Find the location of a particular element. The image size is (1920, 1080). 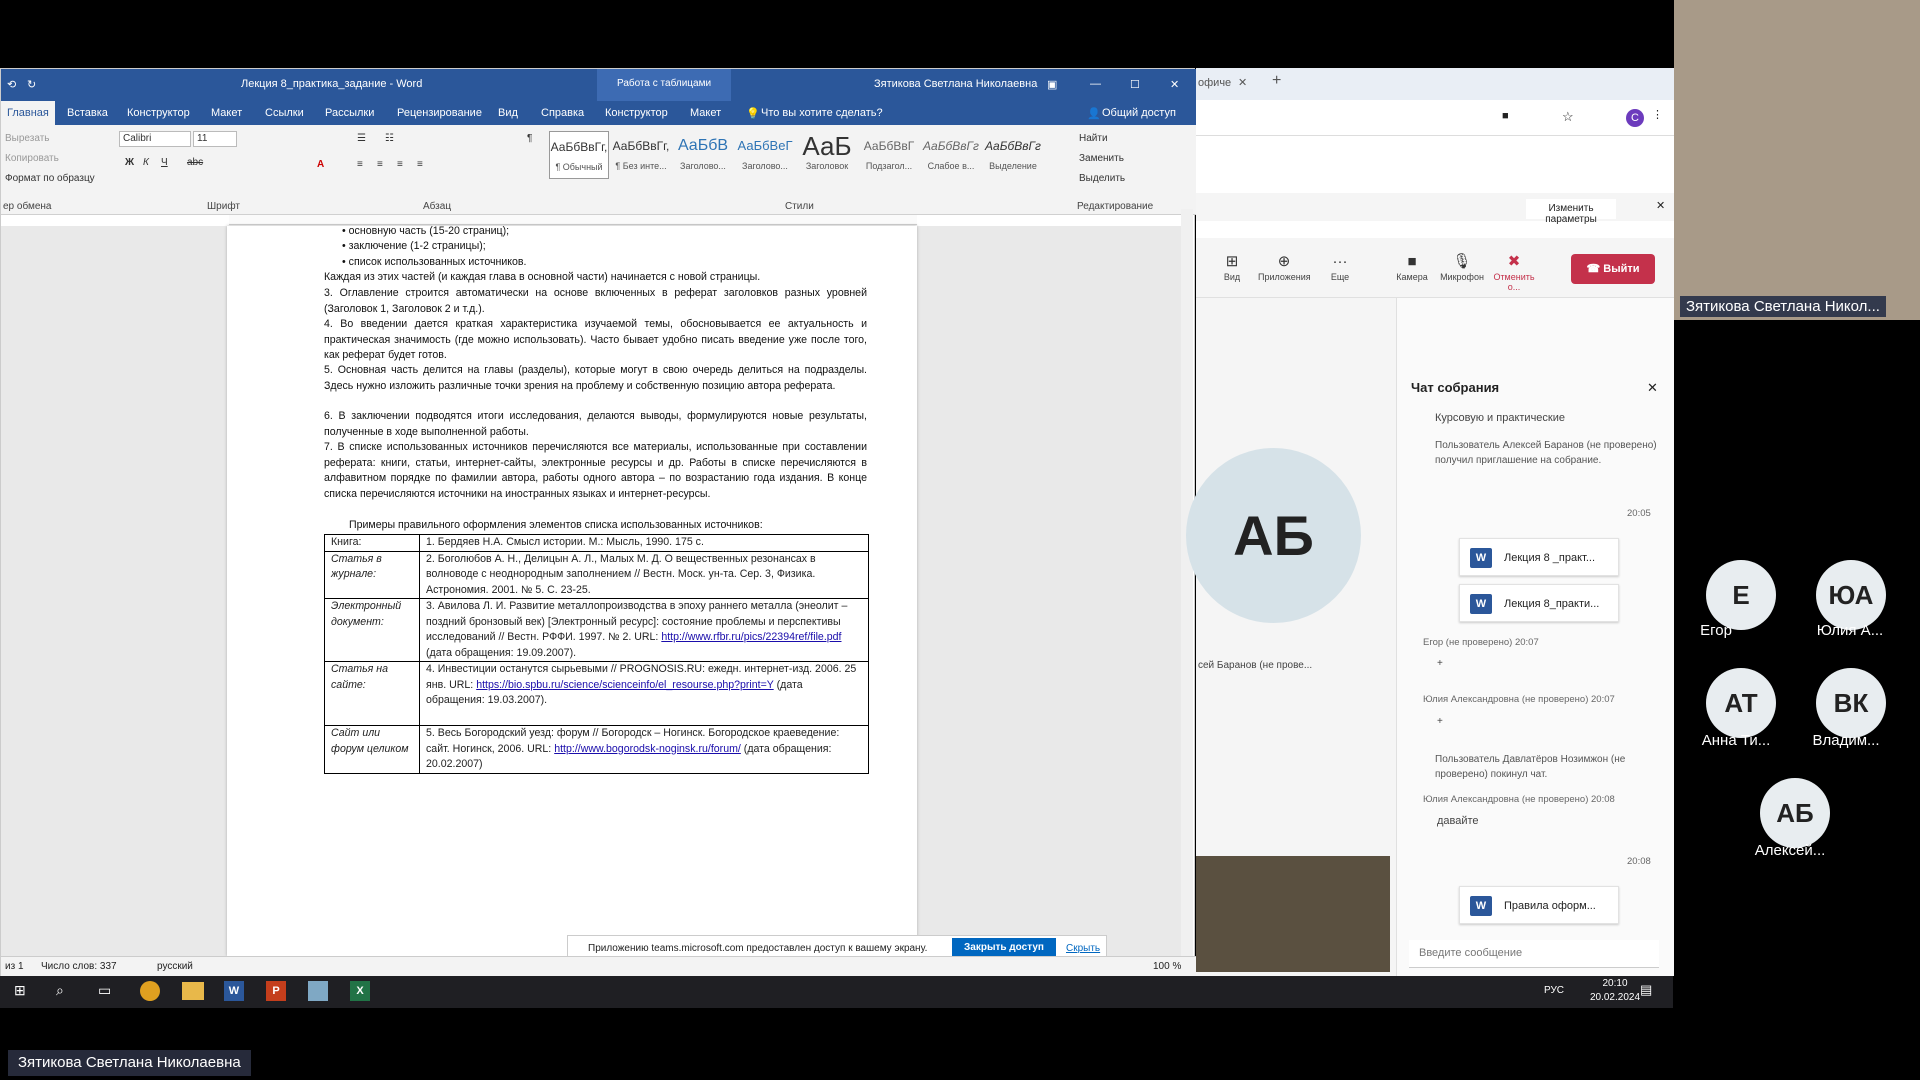

new-tab-icon: + is located at coordinates (1276, 81).